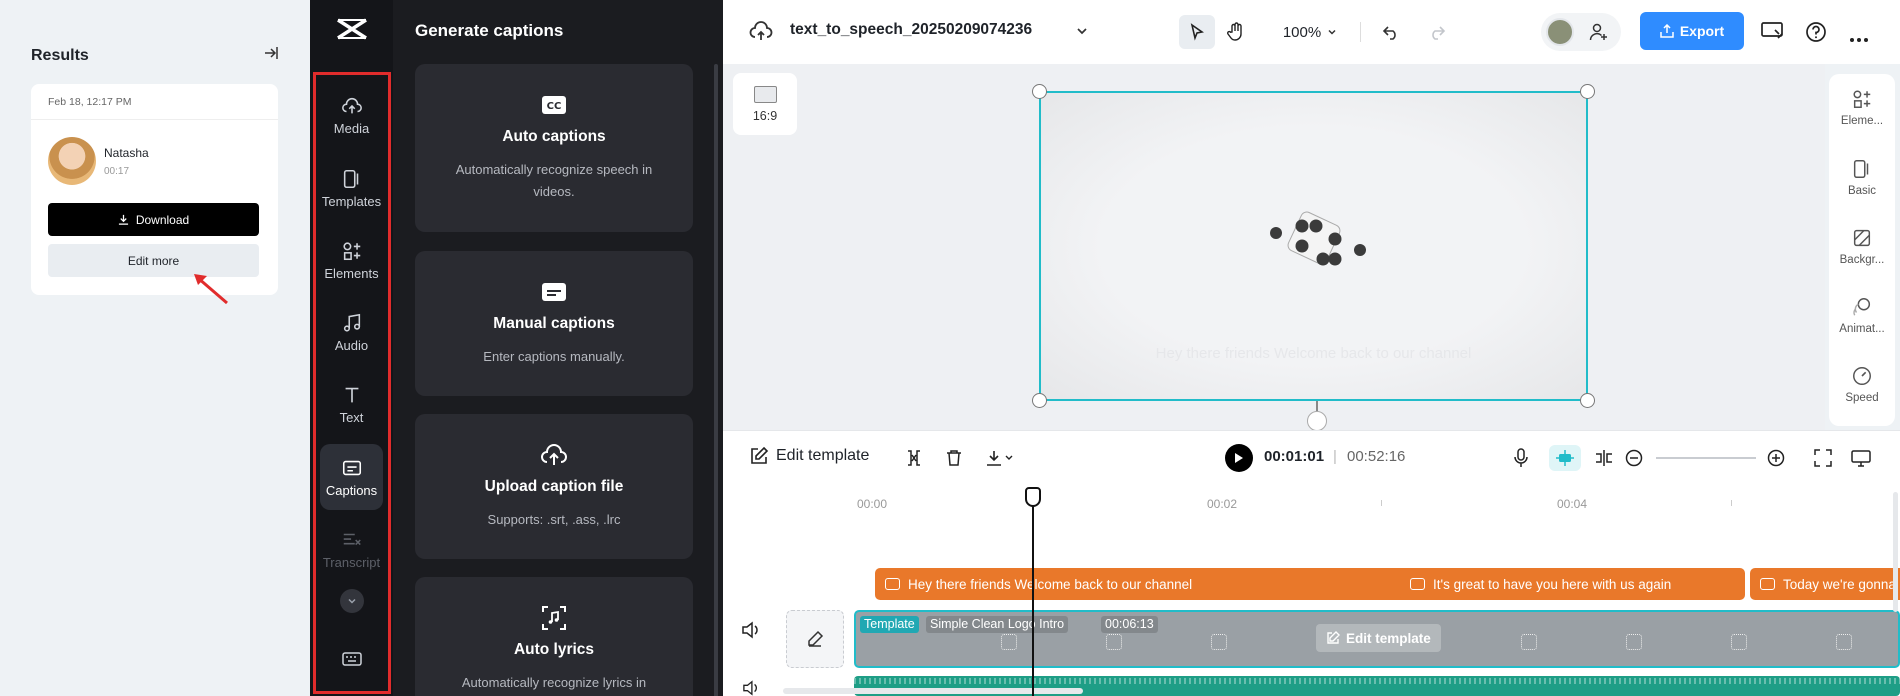  I want to click on monitor-icon, so click(1861, 458).